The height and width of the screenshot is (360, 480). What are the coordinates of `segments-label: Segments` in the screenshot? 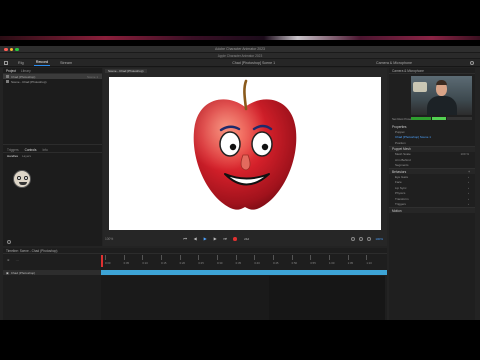 It's located at (402, 165).